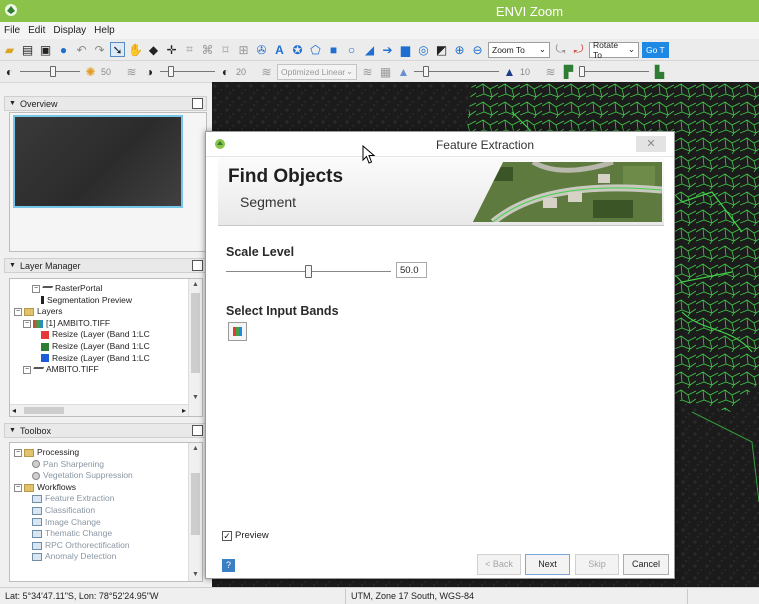 Image resolution: width=759 pixels, height=604 pixels. What do you see at coordinates (99, 511) in the screenshot?
I see `toolbox-tree-item: Classification` at bounding box center [99, 511].